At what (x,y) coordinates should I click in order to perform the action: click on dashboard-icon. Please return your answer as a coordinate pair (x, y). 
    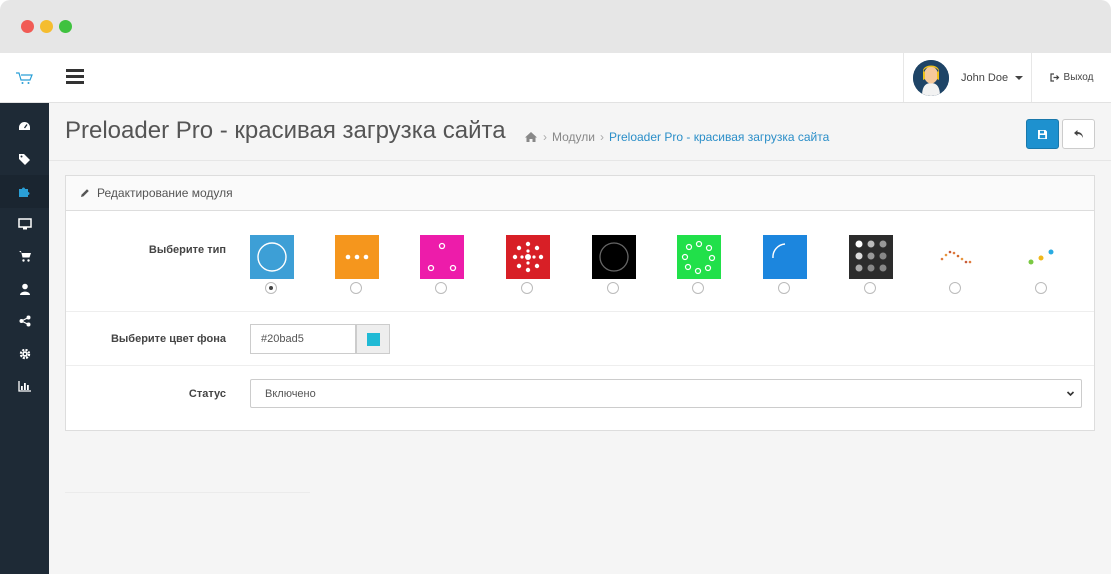
    Looking at the image, I should click on (24, 125).